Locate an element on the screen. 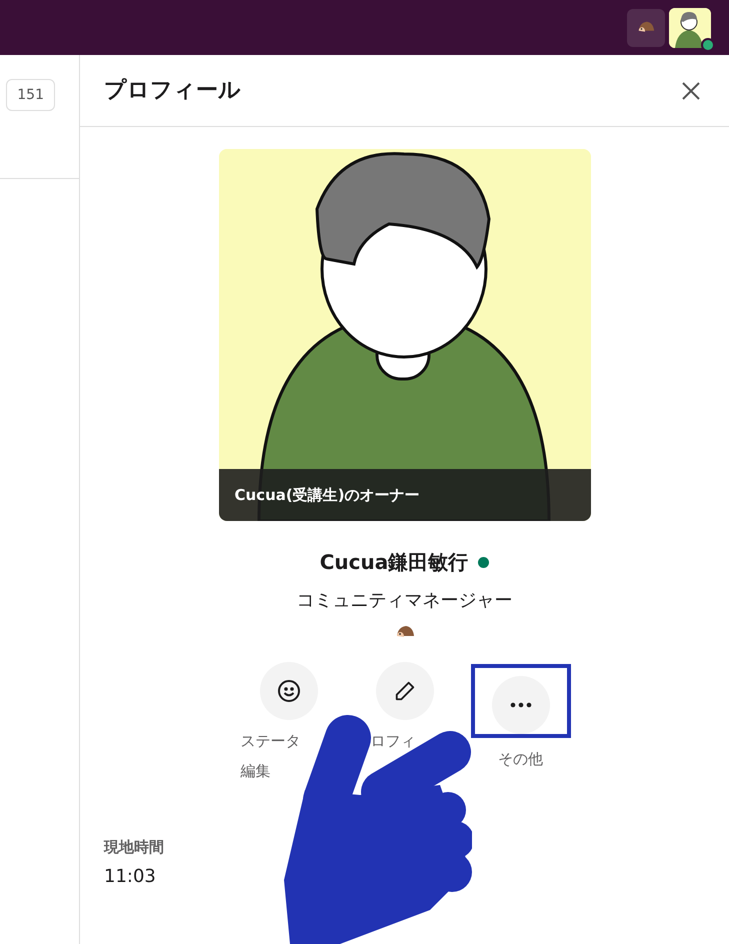 This screenshot has width=729, height=944. member-count-badge: 151 is located at coordinates (30, 95).